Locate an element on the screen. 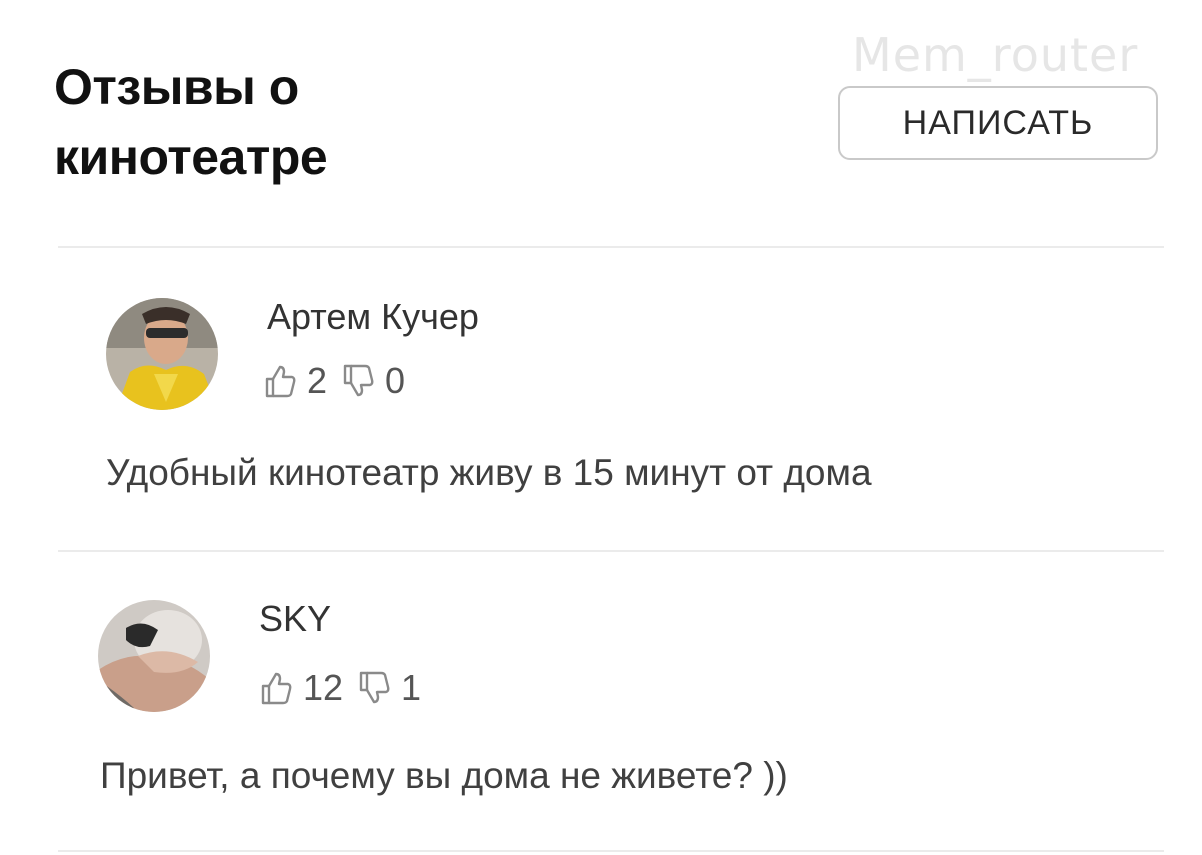 This screenshot has height=855, width=1202. like-count: 2 is located at coordinates (317, 380).